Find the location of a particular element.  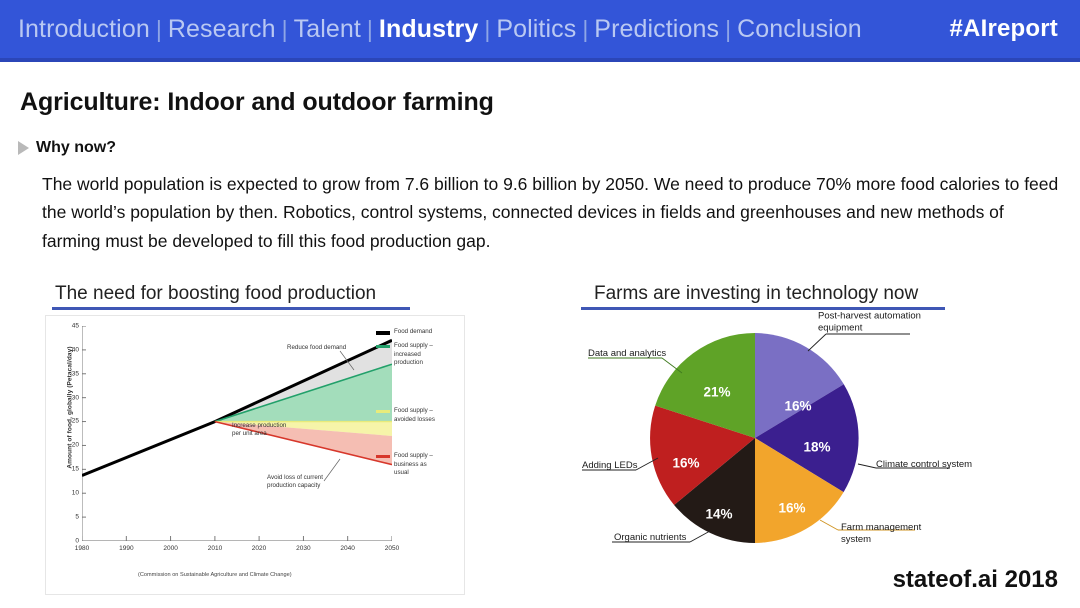

legend-item-avoided-losses: Food supply – avoided losses is located at coordinates (418, 415).